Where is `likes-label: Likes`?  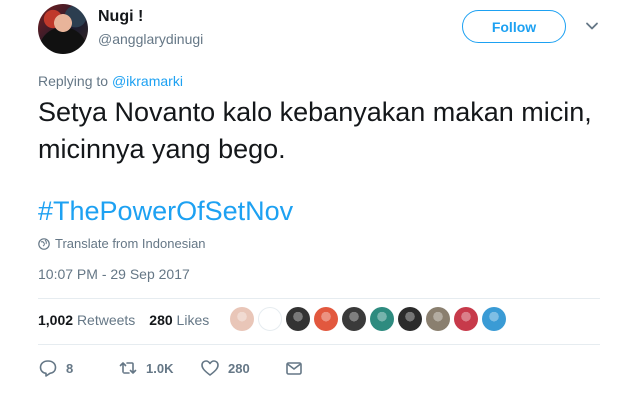 likes-label: Likes is located at coordinates (193, 320).